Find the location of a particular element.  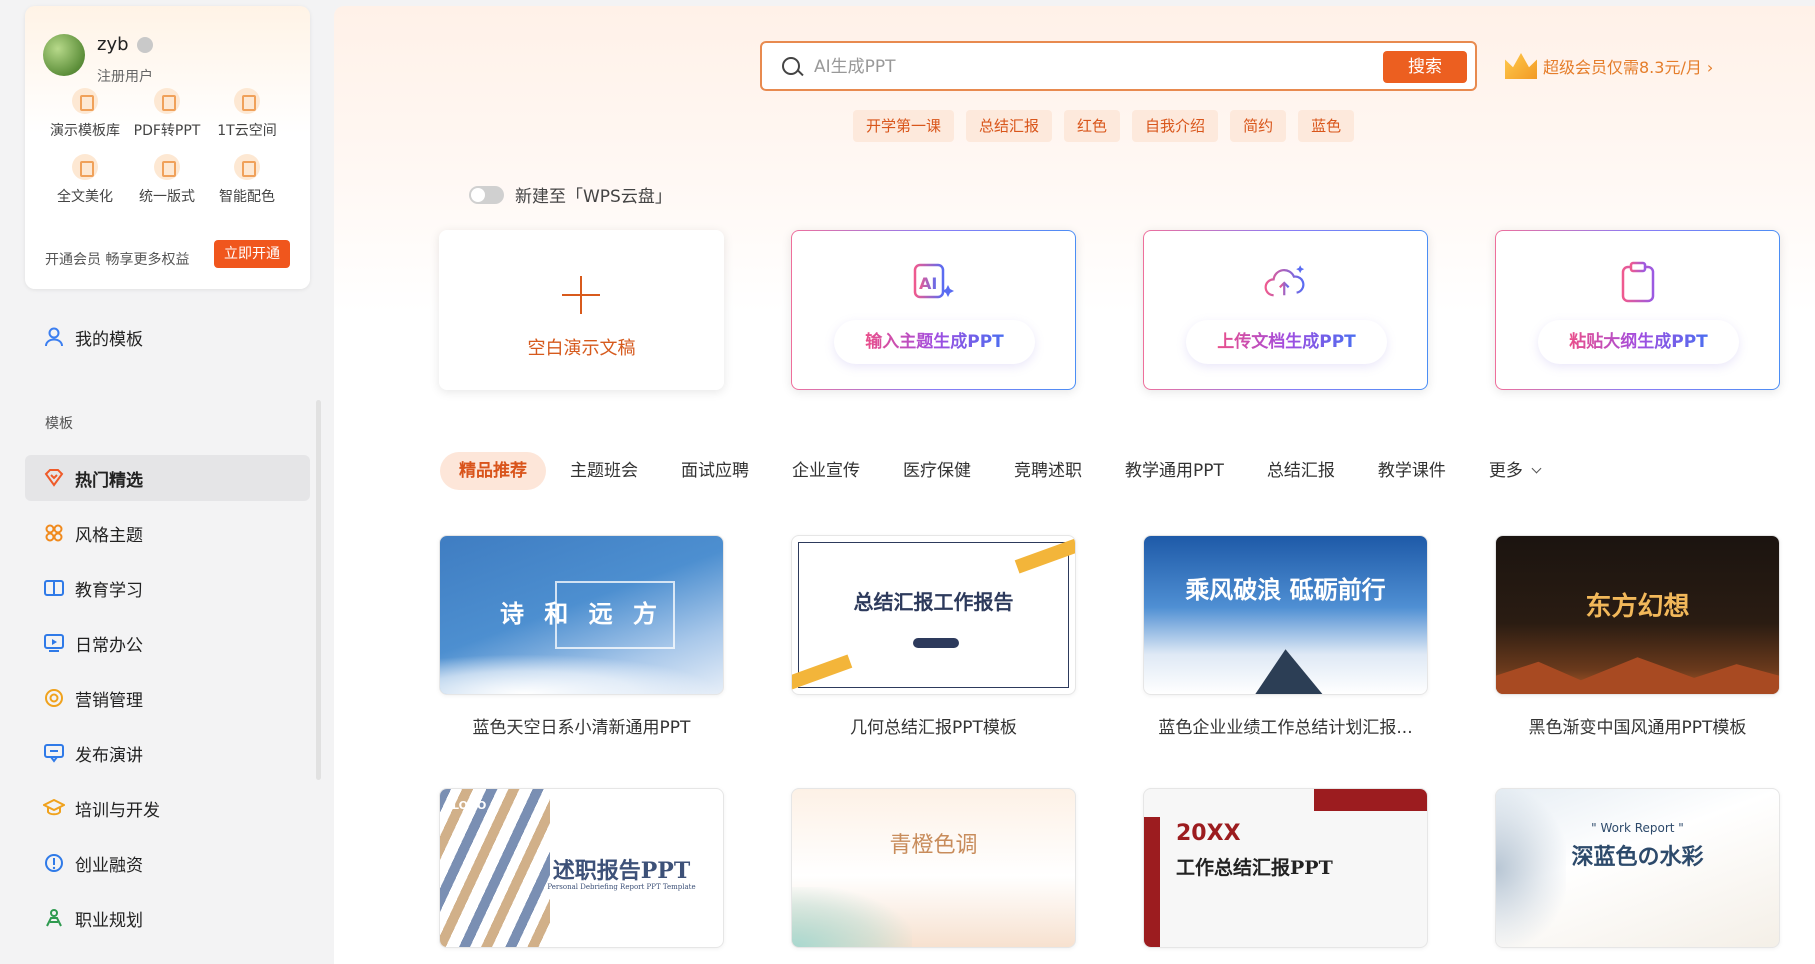

sidebar-item-label: 风格主题 is located at coordinates (109, 535).